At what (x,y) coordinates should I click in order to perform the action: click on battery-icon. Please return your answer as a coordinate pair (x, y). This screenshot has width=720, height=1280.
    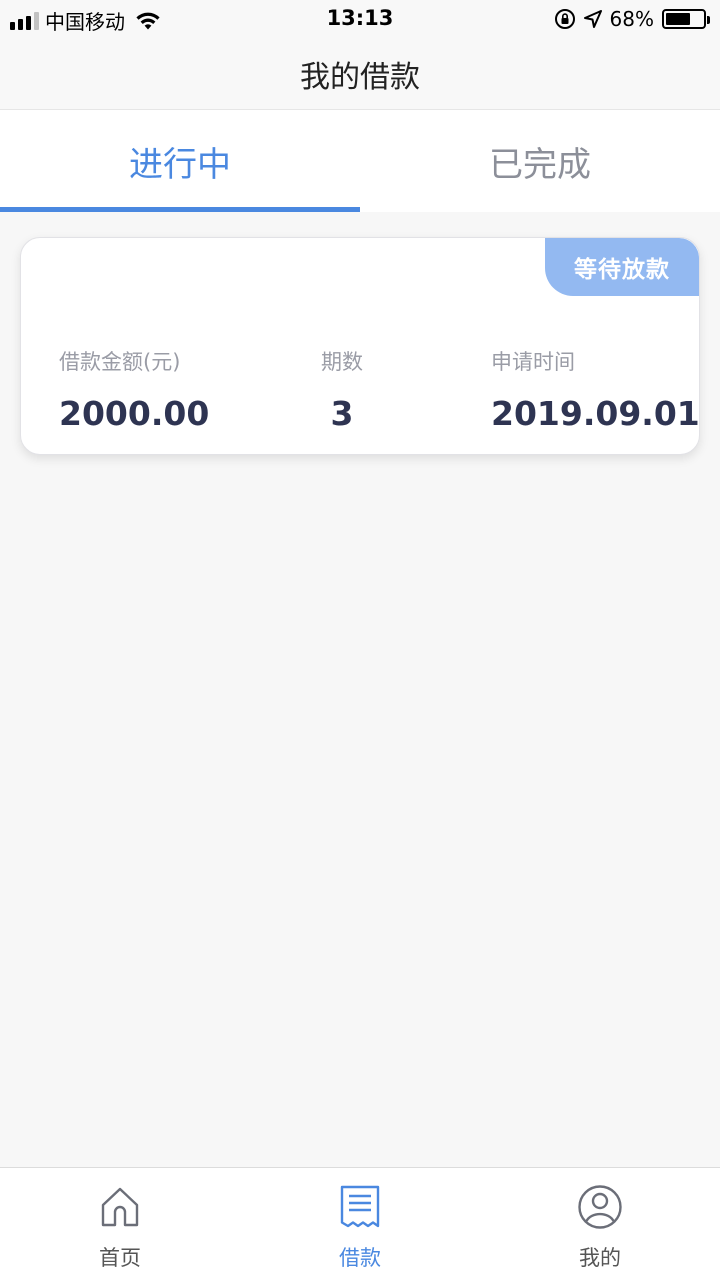
    Looking at the image, I should click on (686, 19).